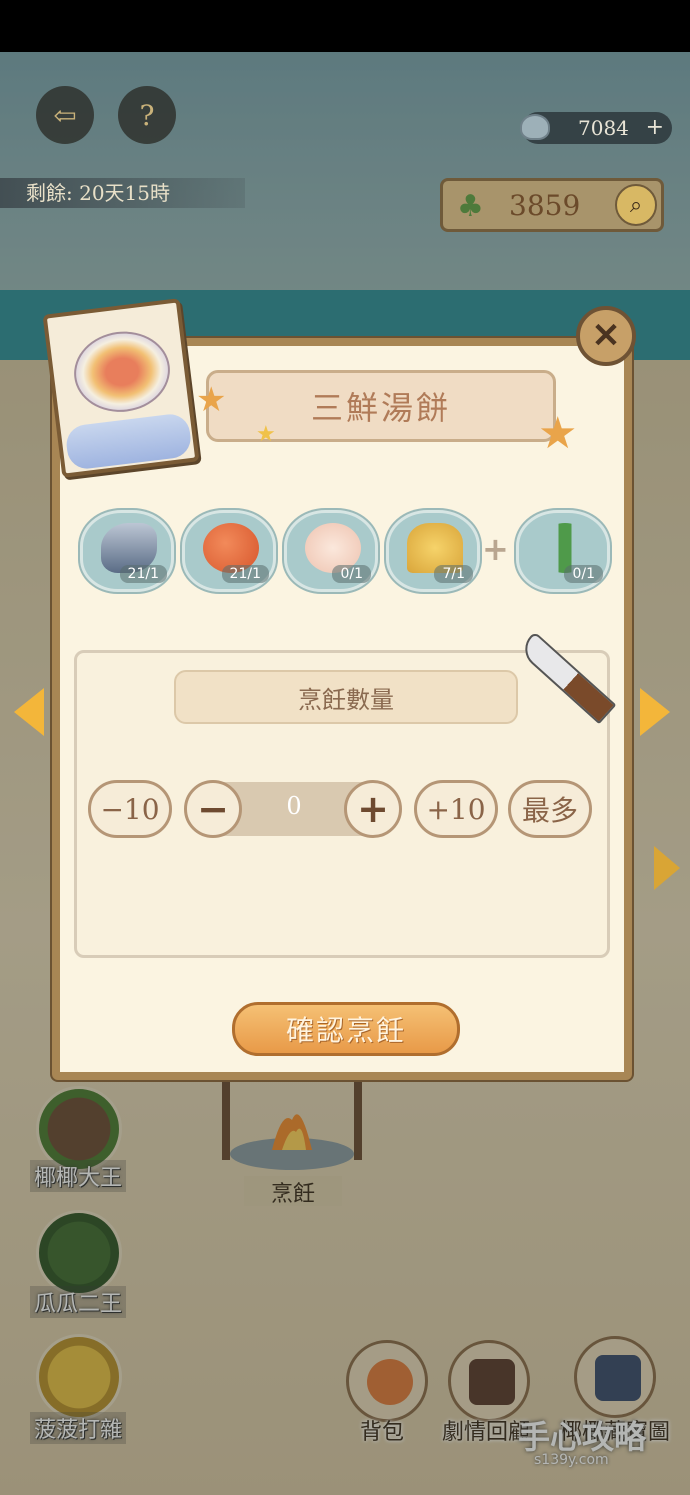 The image size is (690, 1495). I want to click on ingredient-scallion: 0/1, so click(563, 551).